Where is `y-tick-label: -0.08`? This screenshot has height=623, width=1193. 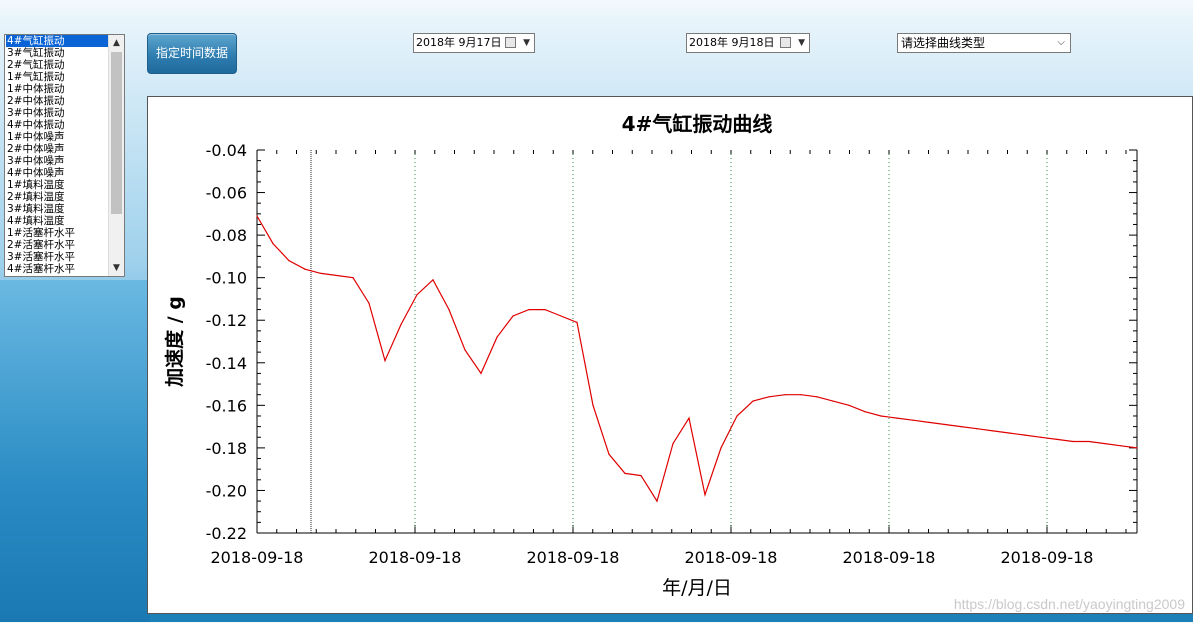 y-tick-label: -0.08 is located at coordinates (226, 235).